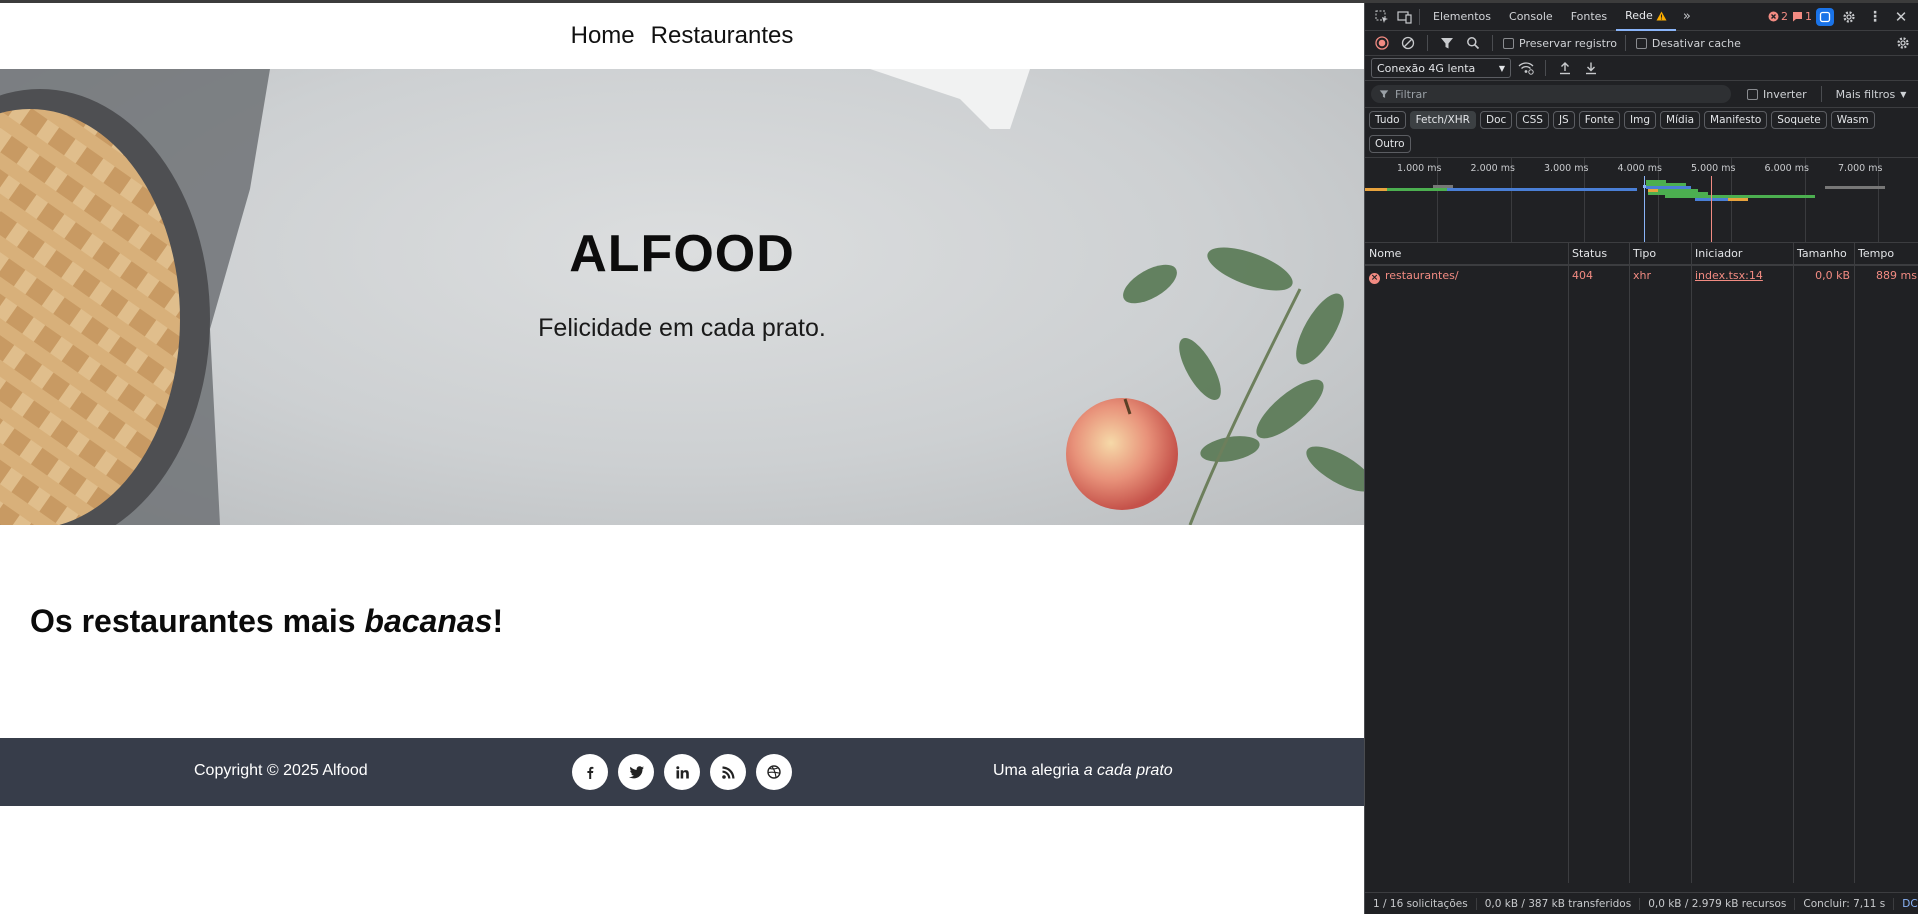 The image size is (1918, 914). What do you see at coordinates (1727, 276) in the screenshot?
I see `request-initiator-link: index.tsx:14` at bounding box center [1727, 276].